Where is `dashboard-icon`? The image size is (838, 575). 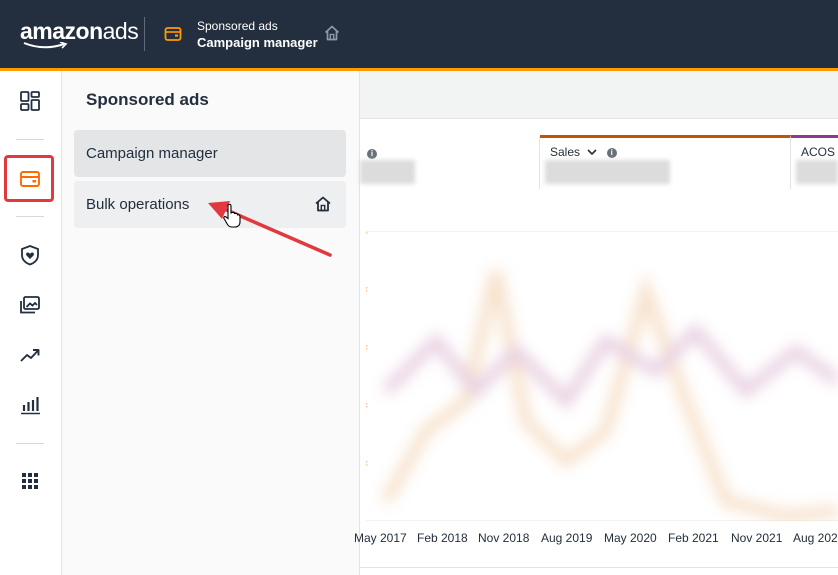 dashboard-icon is located at coordinates (30, 101).